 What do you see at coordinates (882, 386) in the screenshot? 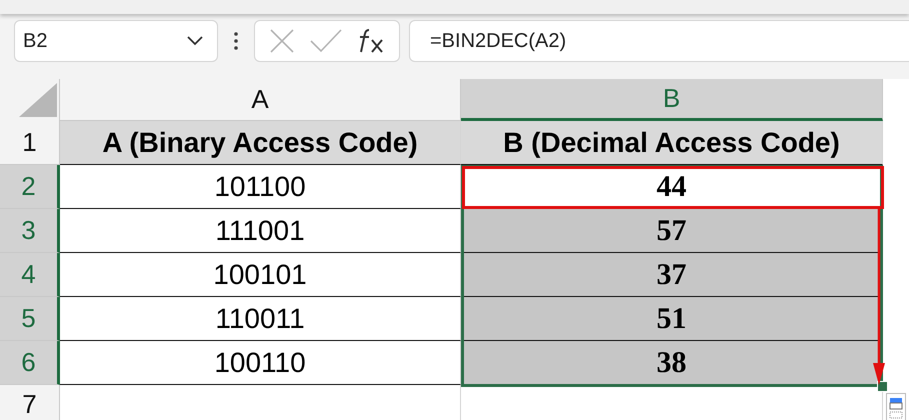
I see `fill-handle` at bounding box center [882, 386].